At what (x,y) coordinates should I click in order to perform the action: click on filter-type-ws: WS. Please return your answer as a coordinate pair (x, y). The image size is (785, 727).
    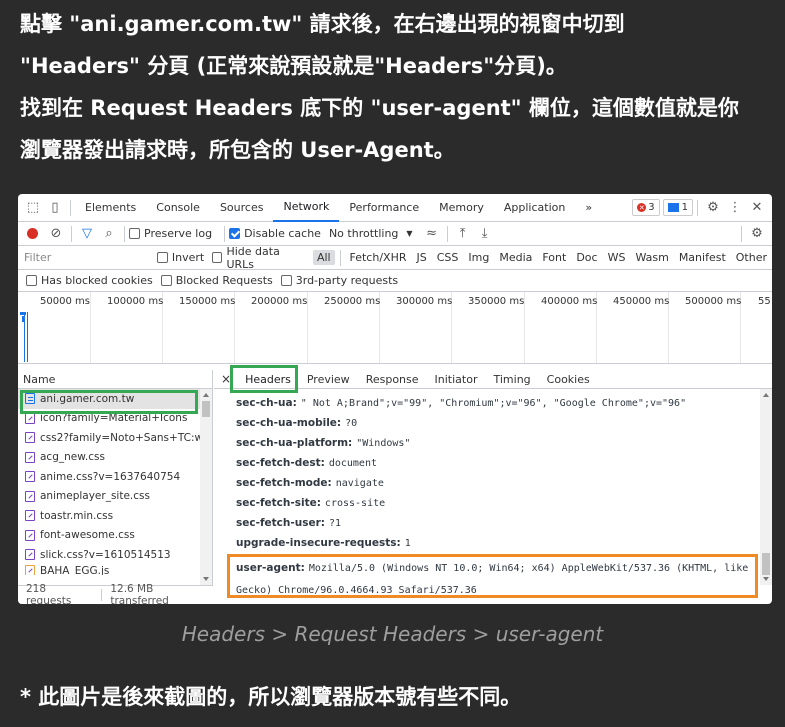
    Looking at the image, I should click on (617, 257).